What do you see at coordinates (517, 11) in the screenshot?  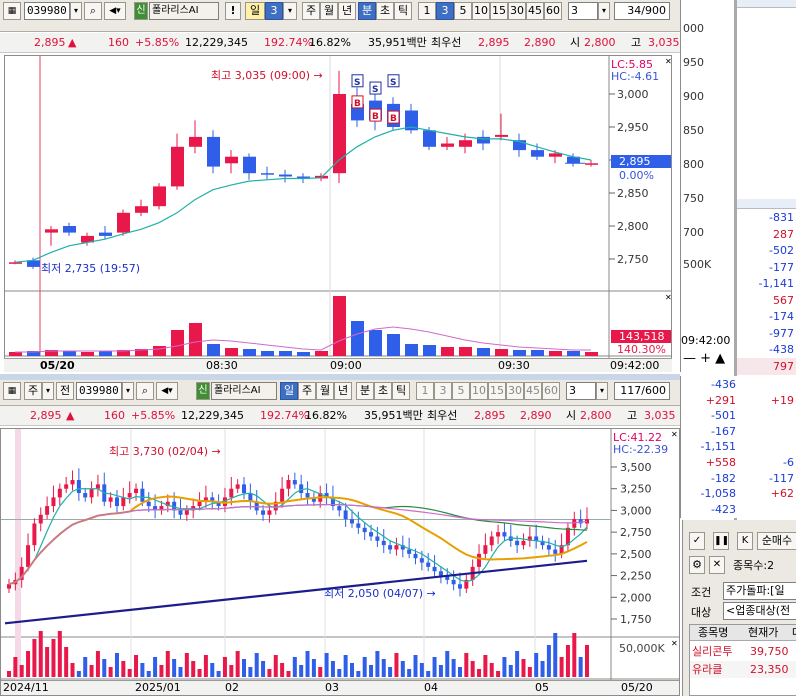 I see `interval-30: 30` at bounding box center [517, 11].